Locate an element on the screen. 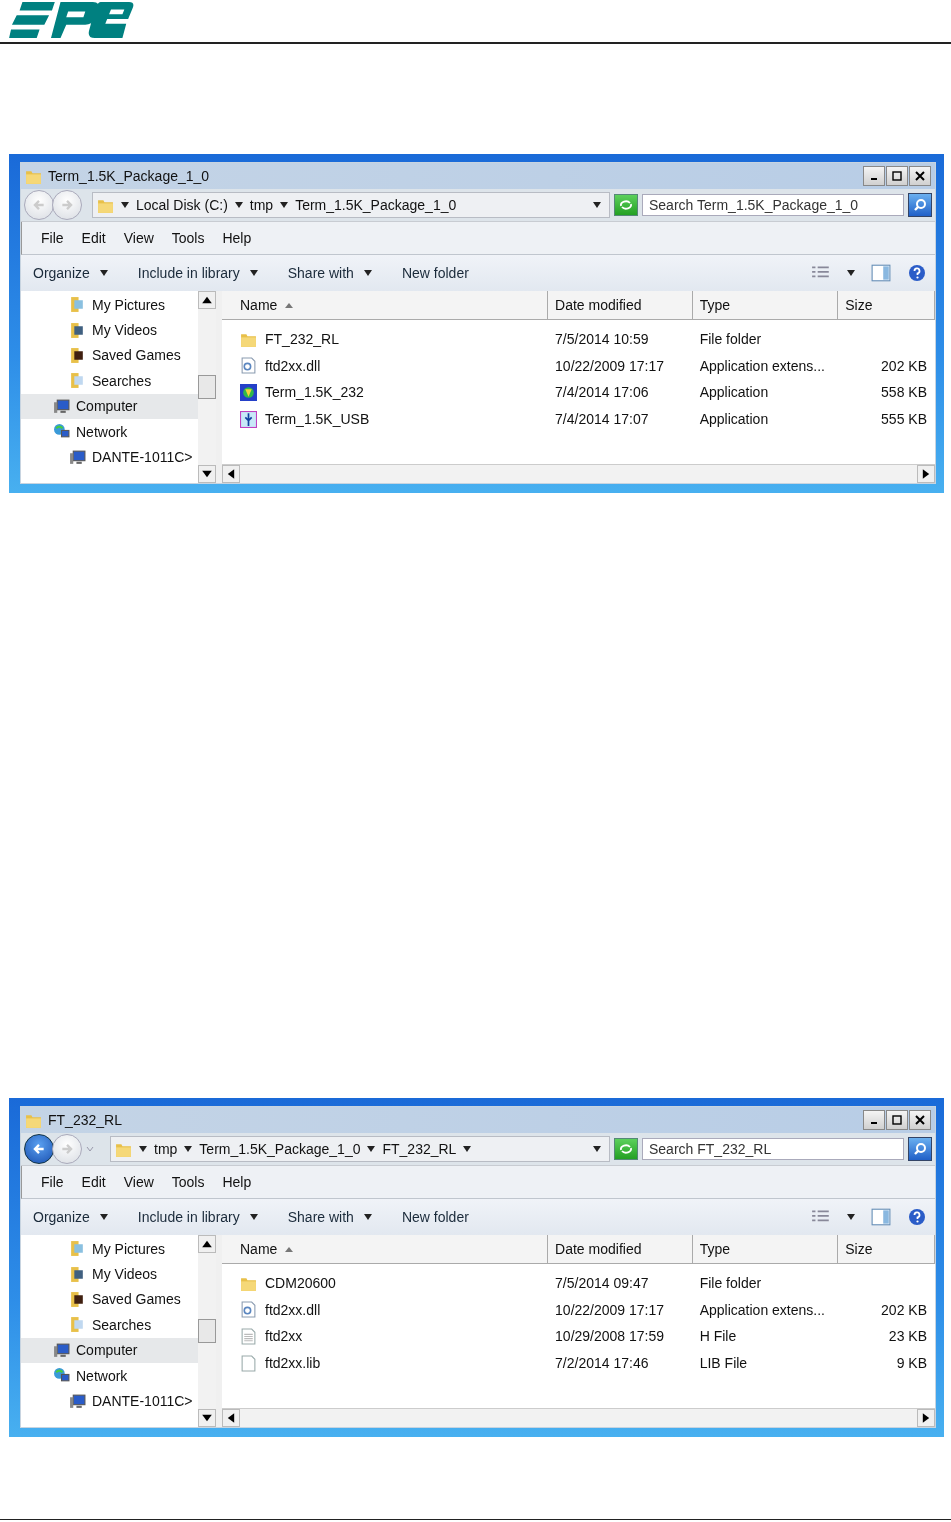 This screenshot has height=1522, width=951. file-name: ftd2xx is located at coordinates (284, 1336).